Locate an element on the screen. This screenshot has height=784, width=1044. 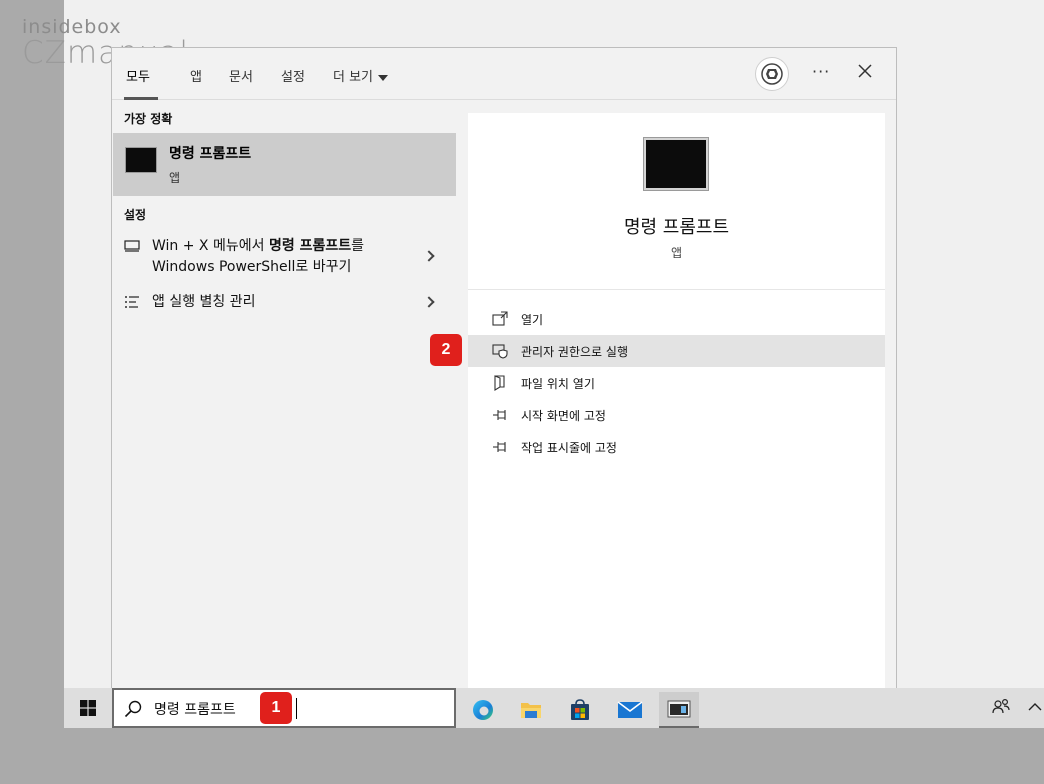
action-pin-to-taskbar: 작업 표시줄에 고정 is located at coordinates (676, 447).